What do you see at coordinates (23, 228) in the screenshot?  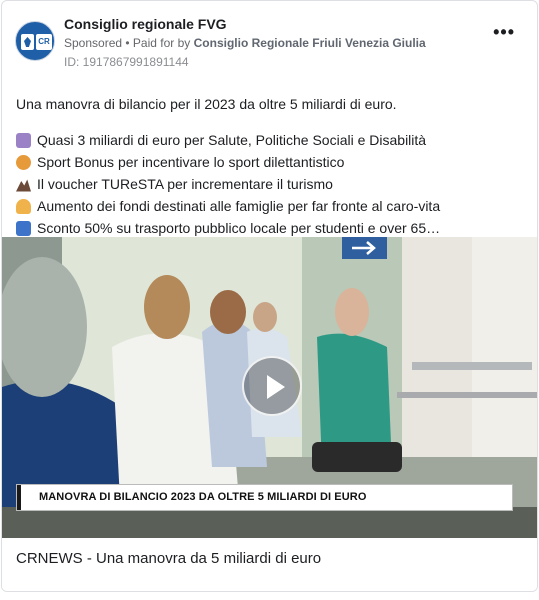 I see `bus-icon` at bounding box center [23, 228].